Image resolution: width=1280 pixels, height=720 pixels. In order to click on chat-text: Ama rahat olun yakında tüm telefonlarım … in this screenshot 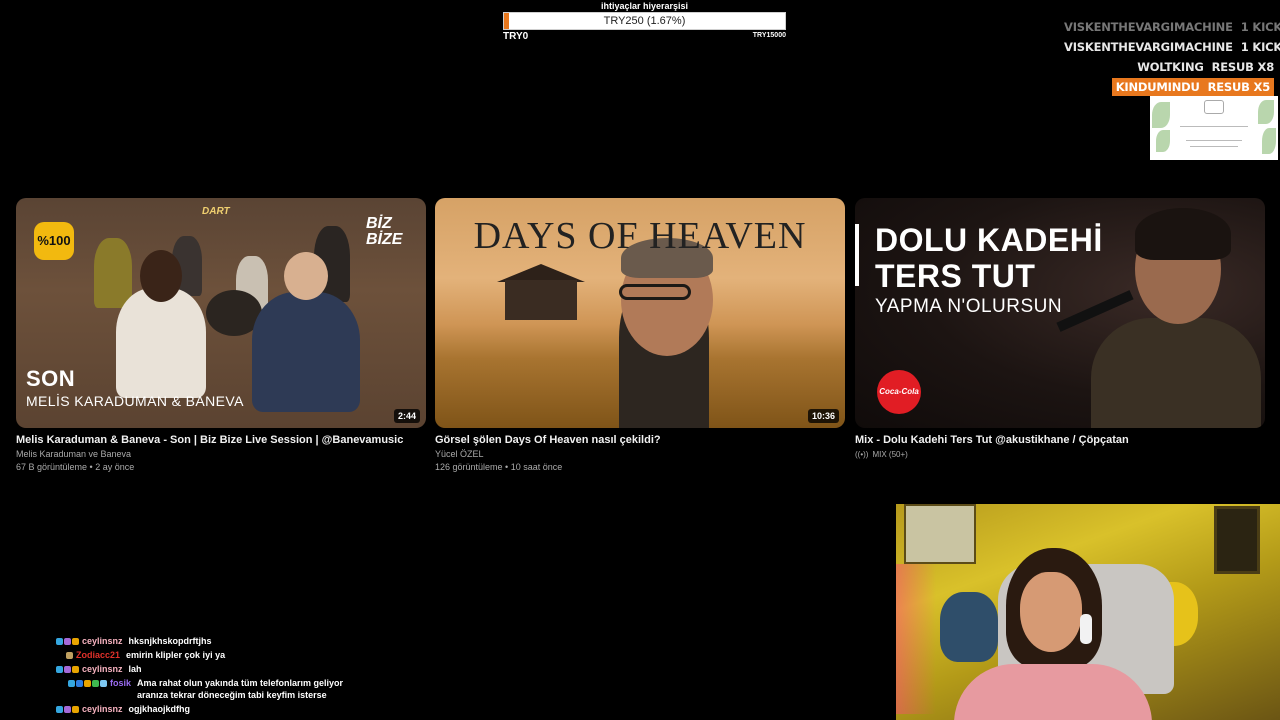, I will do `click(240, 689)`.